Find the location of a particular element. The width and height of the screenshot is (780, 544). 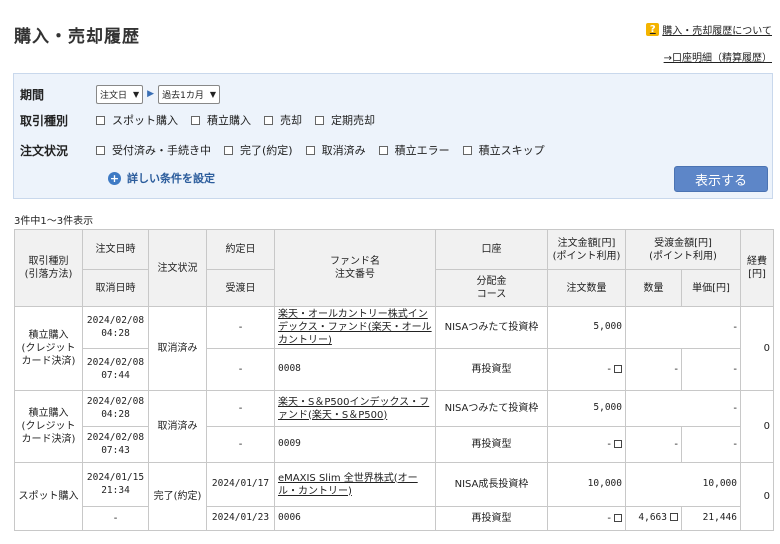

checkbox-label: 積立購入 is located at coordinates (229, 120).